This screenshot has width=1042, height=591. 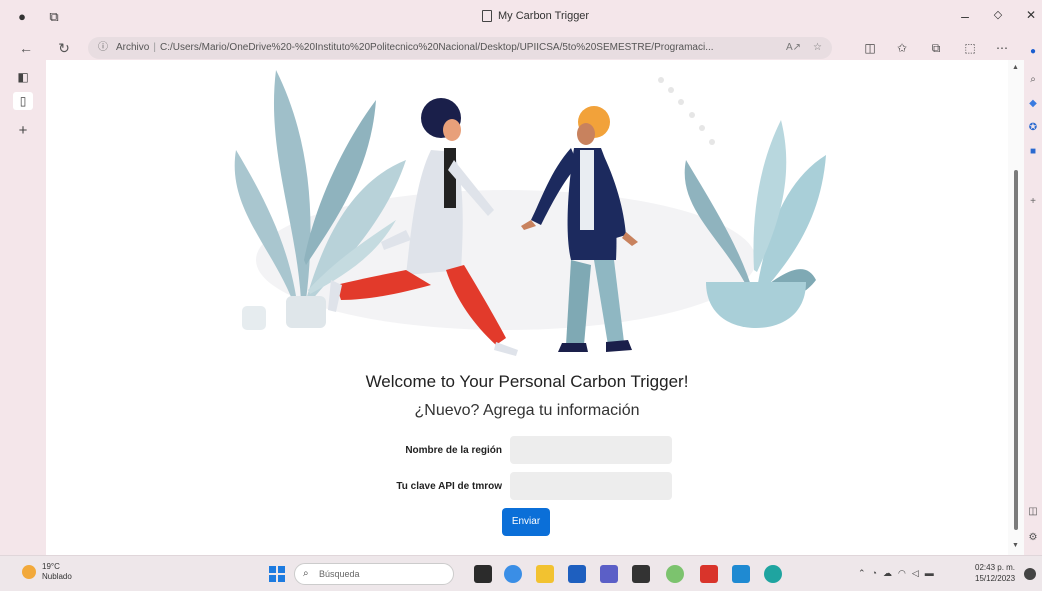 I want to click on edge-sidebar: ● ⌕ ◆ ✪ ■ + ◫ ⚙, so click(x=1033, y=295).